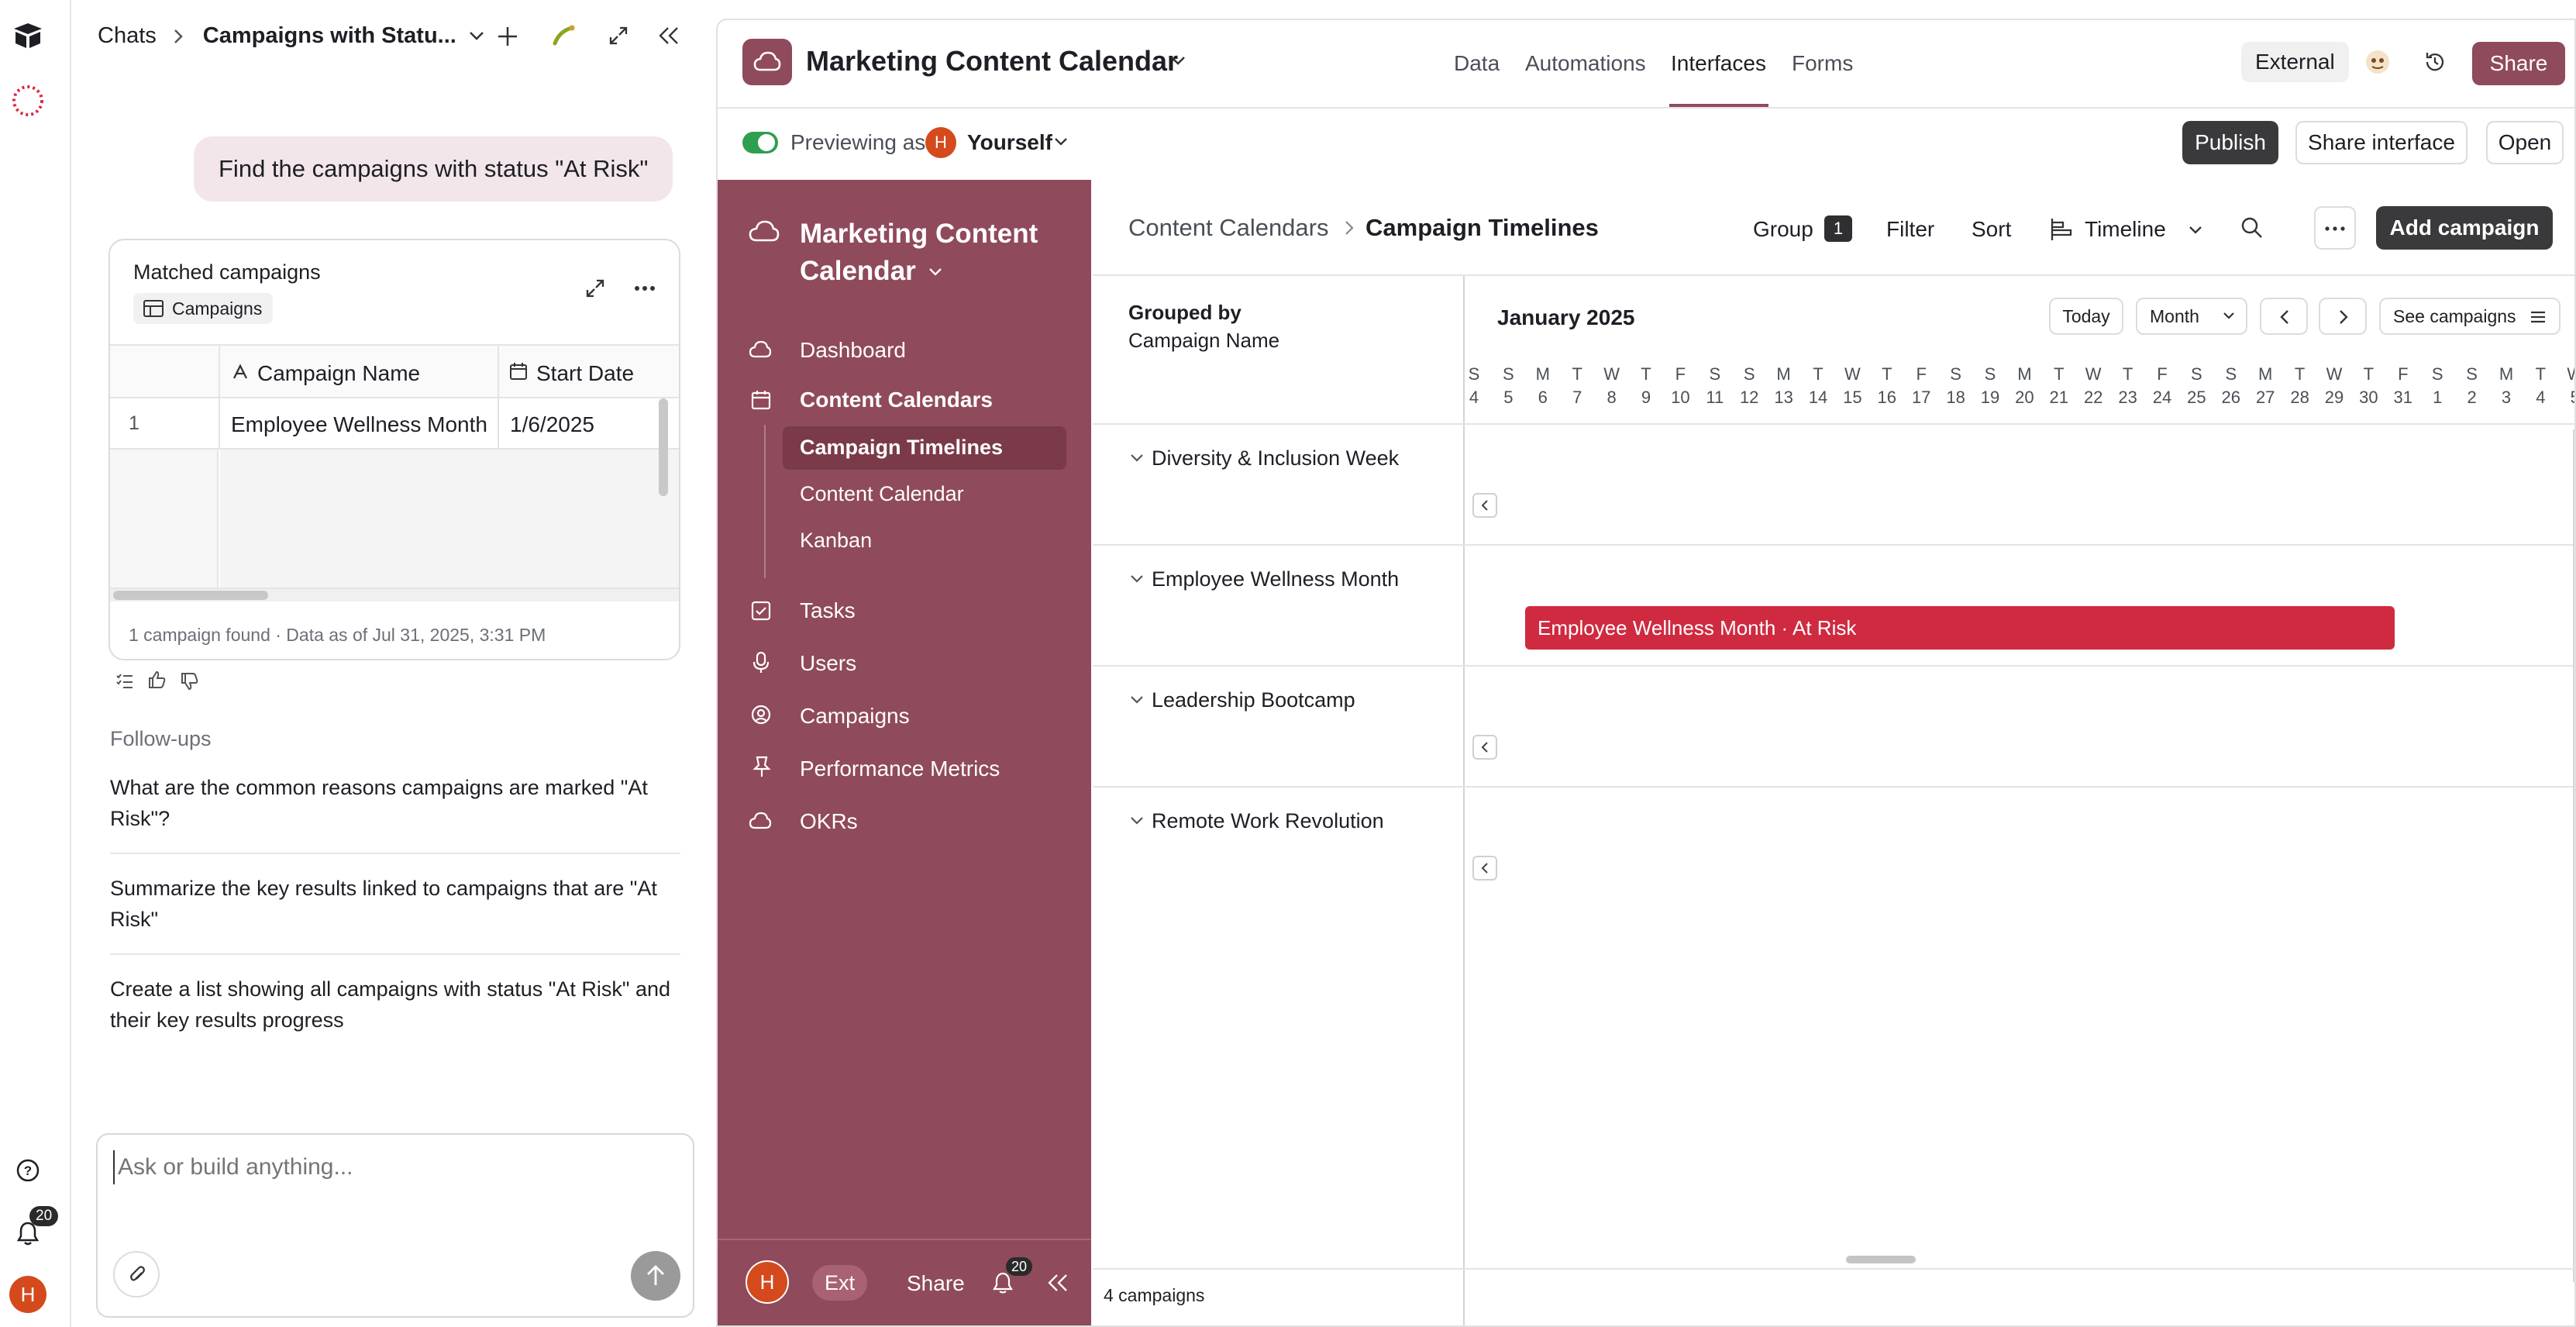  I want to click on thumbs-down-icon, so click(190, 681).